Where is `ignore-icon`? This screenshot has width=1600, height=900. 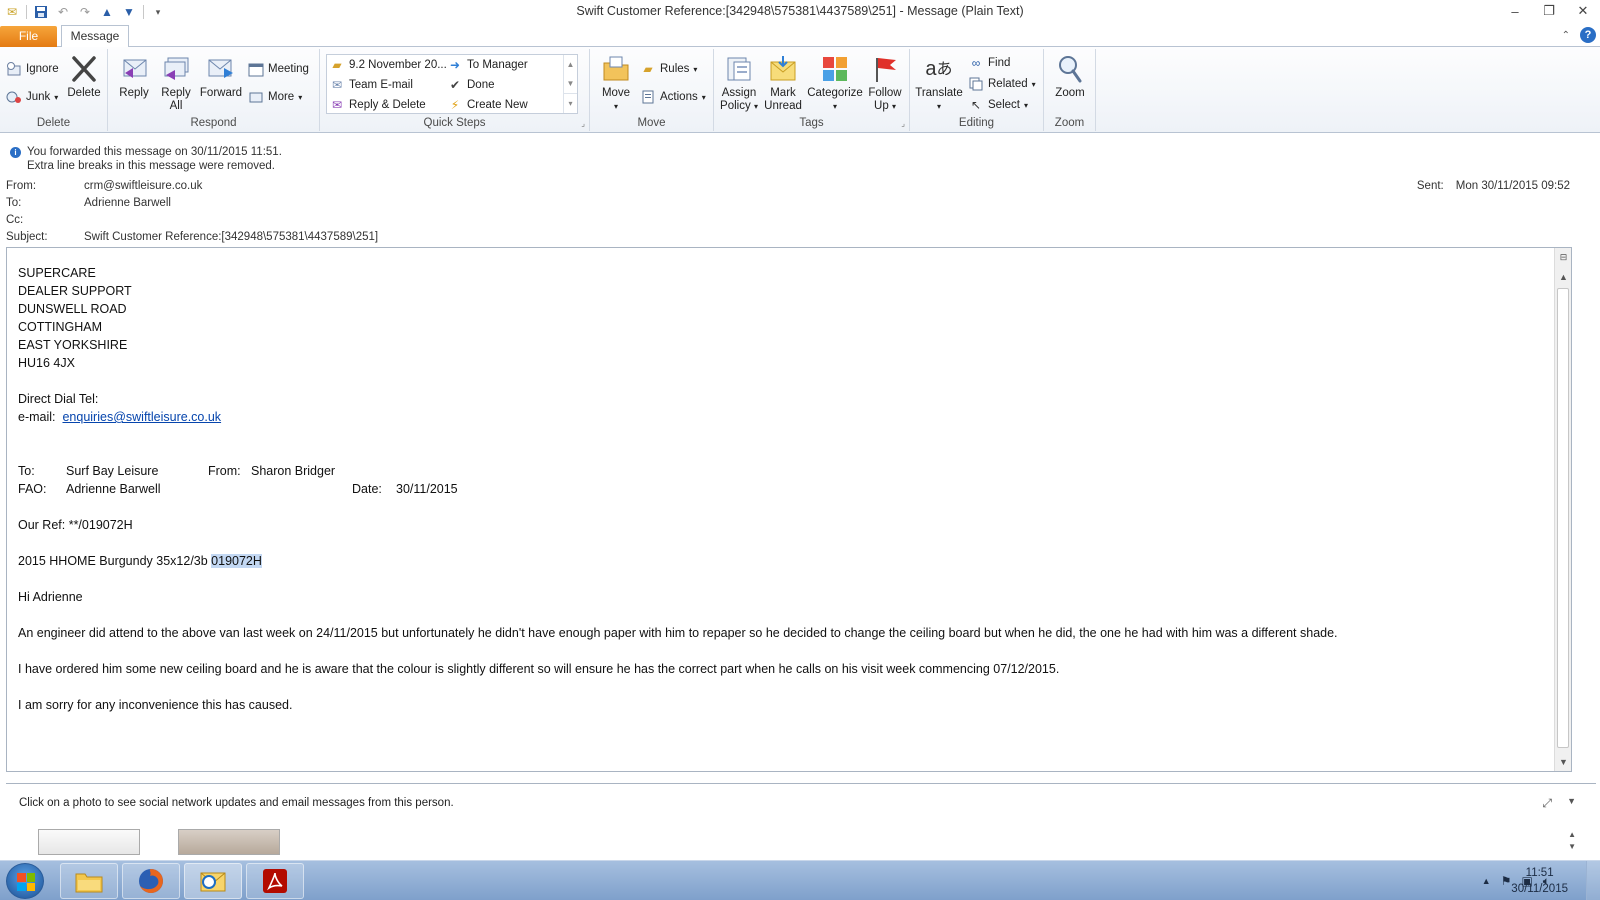
ignore-icon is located at coordinates (14, 69).